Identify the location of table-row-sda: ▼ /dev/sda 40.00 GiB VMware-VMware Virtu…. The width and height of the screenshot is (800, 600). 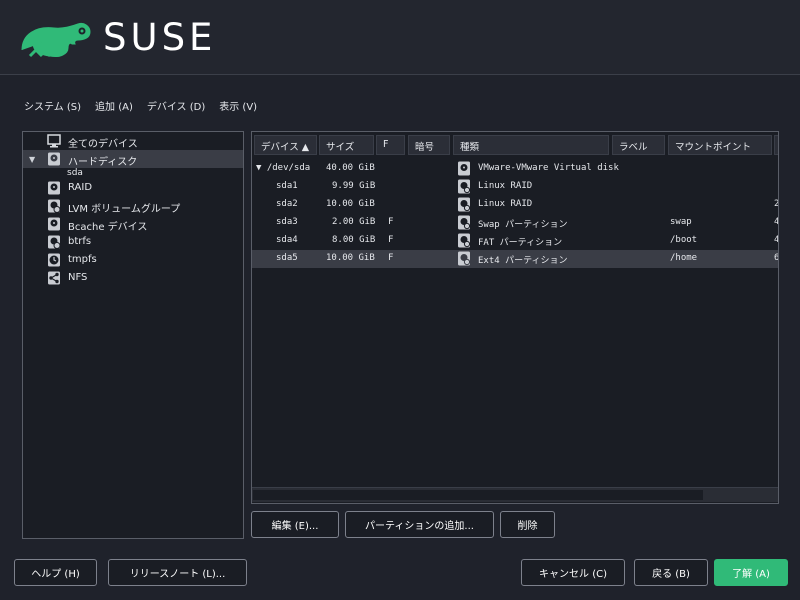
(515, 169).